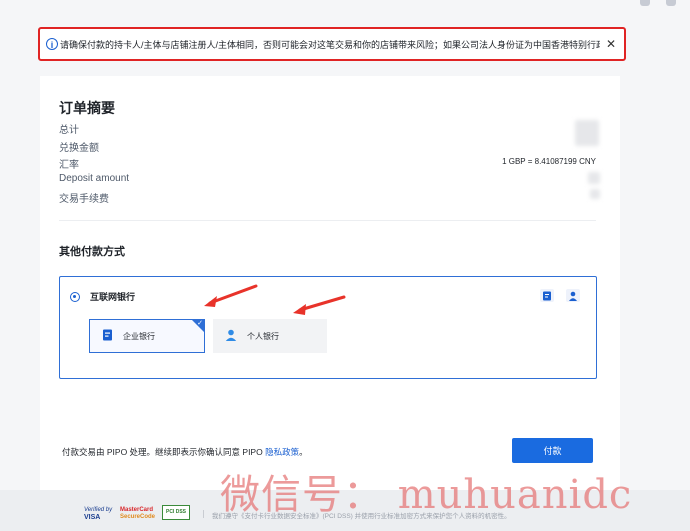 This screenshot has height=531, width=690. I want to click on privacy-policy-link: 隐私政策, so click(282, 452).